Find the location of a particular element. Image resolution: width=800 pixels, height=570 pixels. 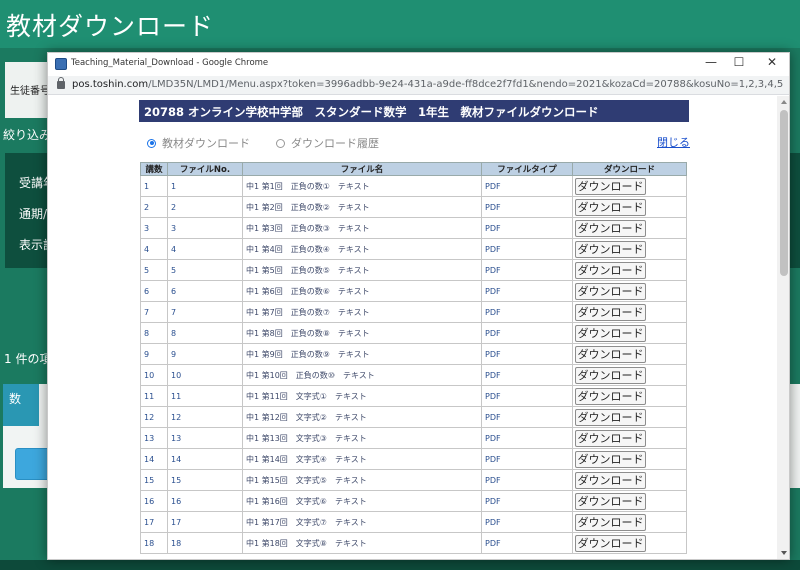

bg-course-card-label: 数 is located at coordinates (15, 399).